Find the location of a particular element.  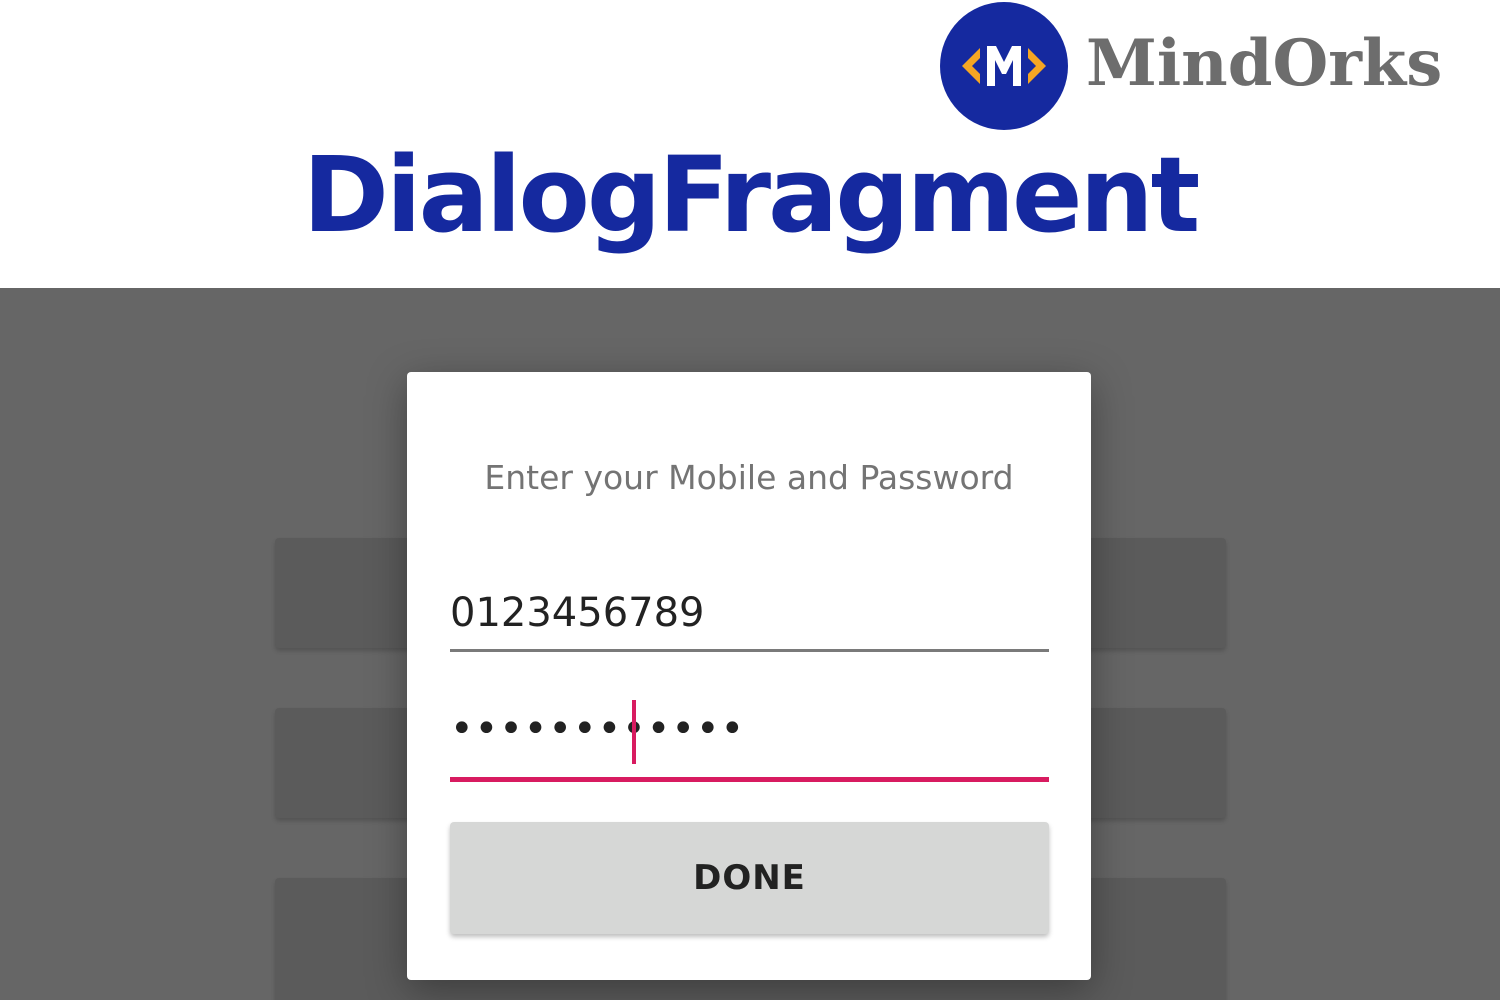

page-title: DialogFragment is located at coordinates (751, 195).